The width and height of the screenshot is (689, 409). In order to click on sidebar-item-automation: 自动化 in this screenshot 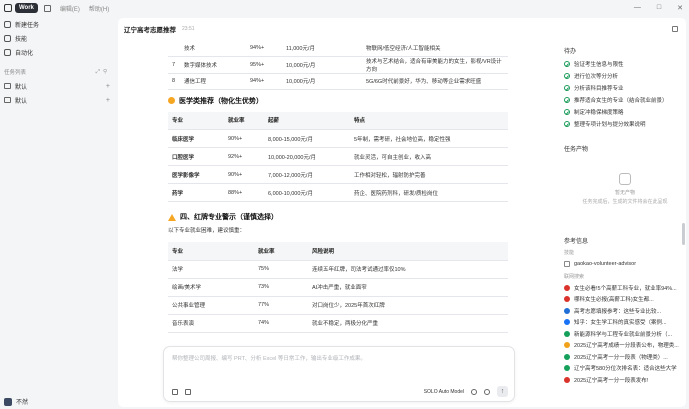, I will do `click(59, 52)`.